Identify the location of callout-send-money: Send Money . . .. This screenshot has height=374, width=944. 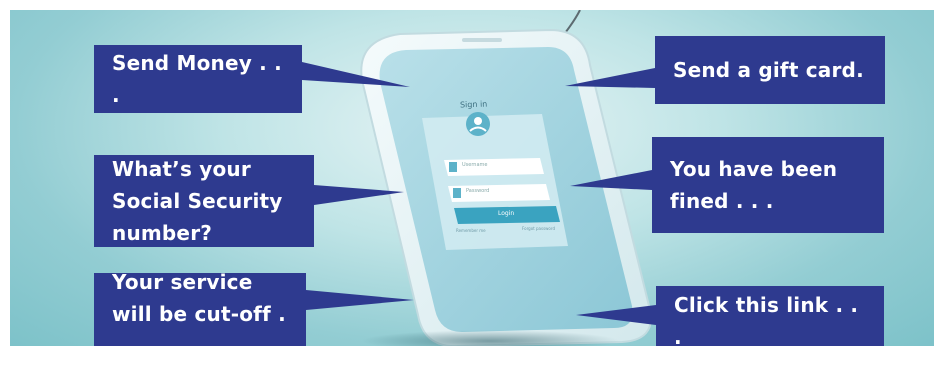
(198, 79).